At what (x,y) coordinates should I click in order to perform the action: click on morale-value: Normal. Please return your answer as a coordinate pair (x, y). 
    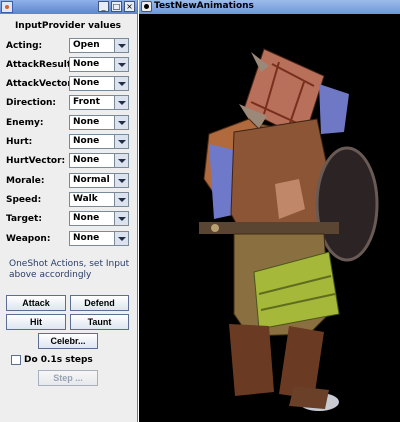
    Looking at the image, I should click on (91, 180).